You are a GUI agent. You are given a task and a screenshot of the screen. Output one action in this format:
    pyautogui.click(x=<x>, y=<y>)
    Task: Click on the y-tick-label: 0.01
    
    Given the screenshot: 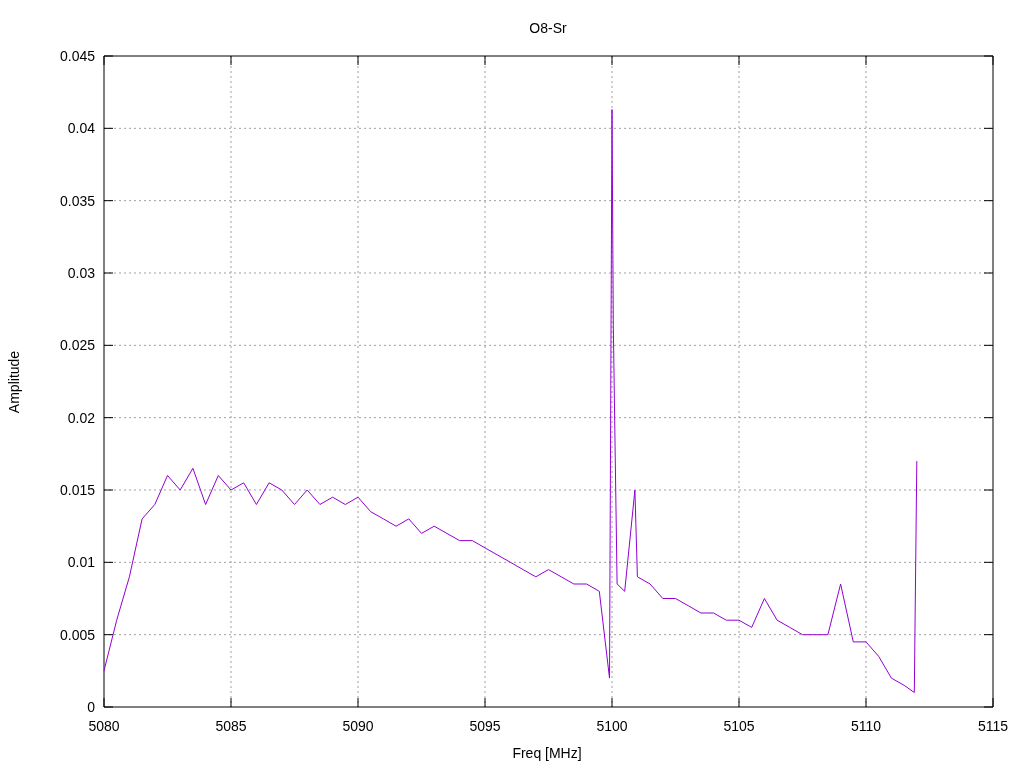 What is the action you would take?
    pyautogui.click(x=81, y=562)
    